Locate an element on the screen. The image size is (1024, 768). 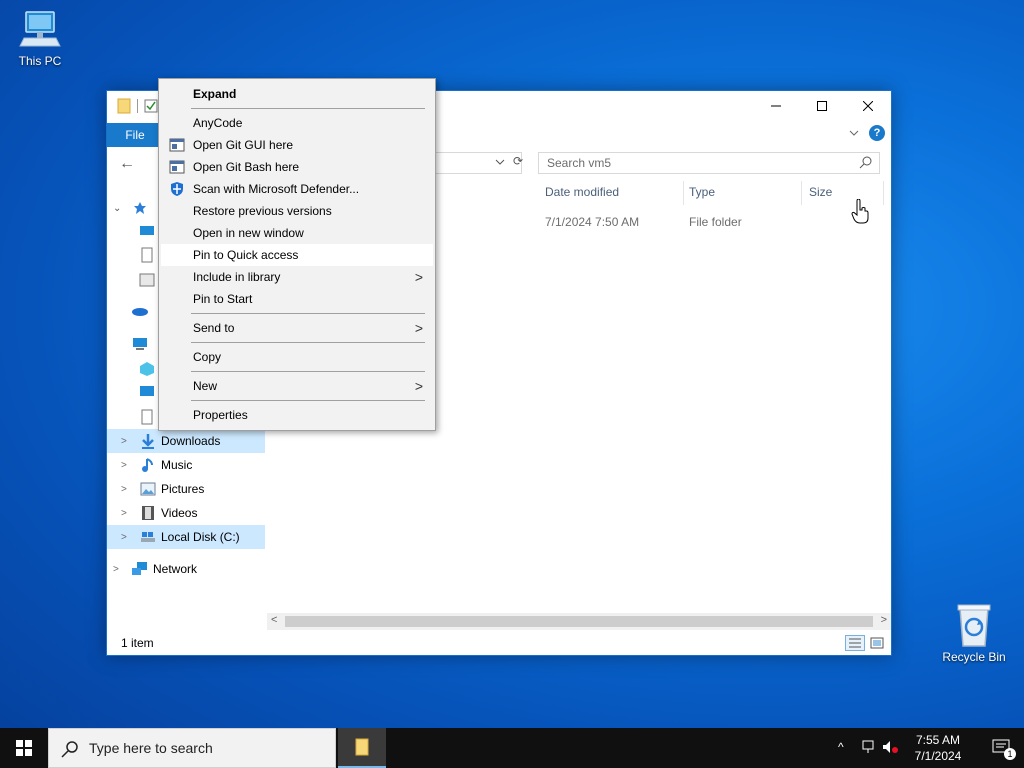
scrollbar-thumb is located at coordinates (579, 621).